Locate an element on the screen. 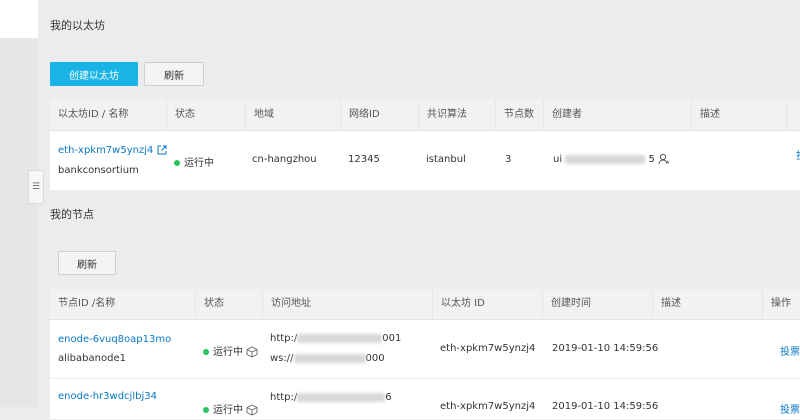  action-link: 投 is located at coordinates (798, 154).